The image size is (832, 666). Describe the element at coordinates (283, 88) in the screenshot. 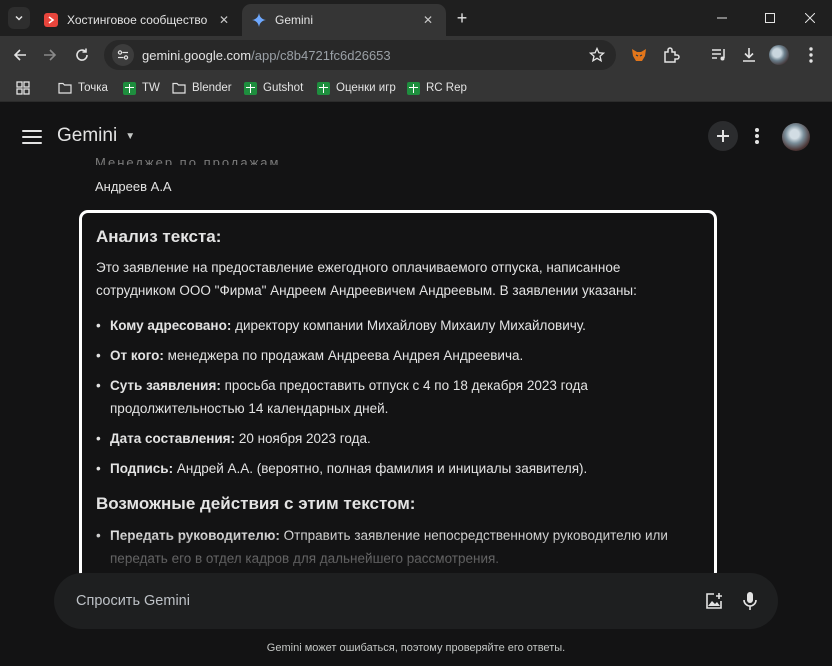

I see `bookmark-label: Gutshot` at that location.